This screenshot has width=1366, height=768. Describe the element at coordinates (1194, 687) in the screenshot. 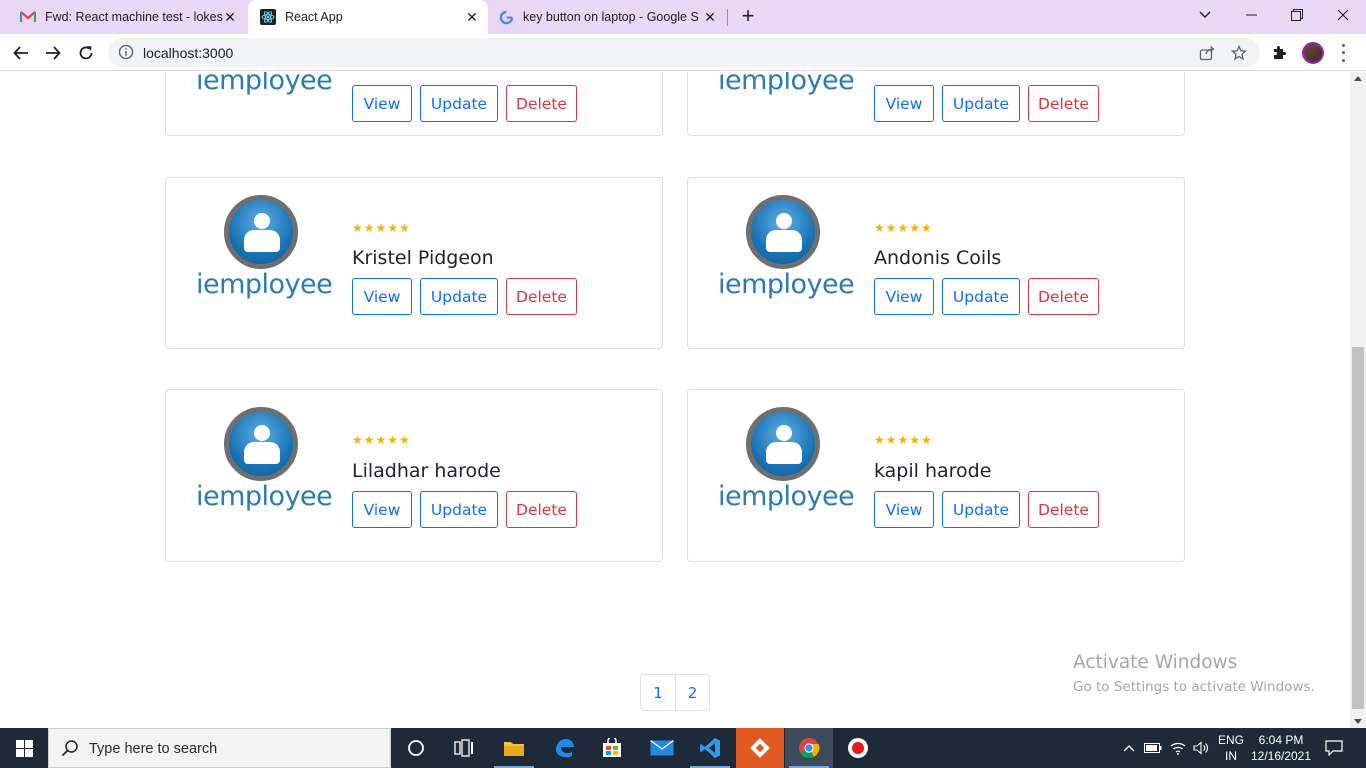

I see `watermark-subtitle: Go to Settings to activate Windows.` at that location.